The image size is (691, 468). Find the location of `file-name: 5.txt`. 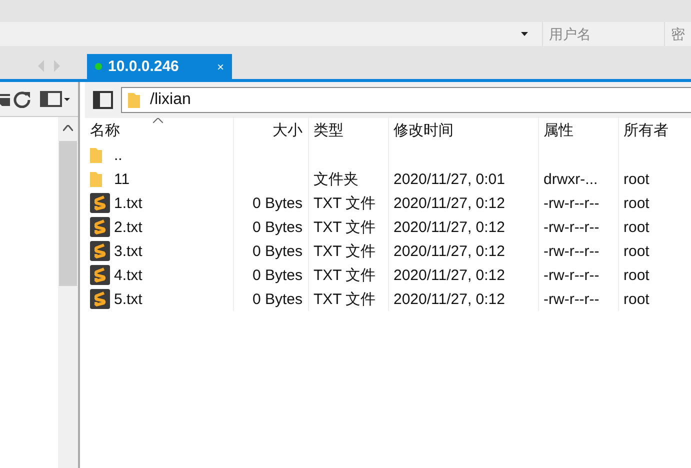

file-name: 5.txt is located at coordinates (128, 299).